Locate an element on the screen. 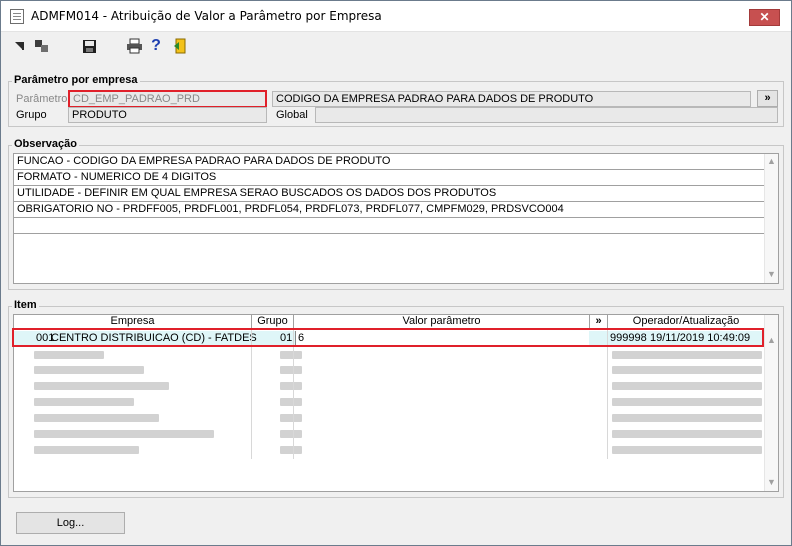  item-scrollbar: ▲ ▼ is located at coordinates (771, 403).